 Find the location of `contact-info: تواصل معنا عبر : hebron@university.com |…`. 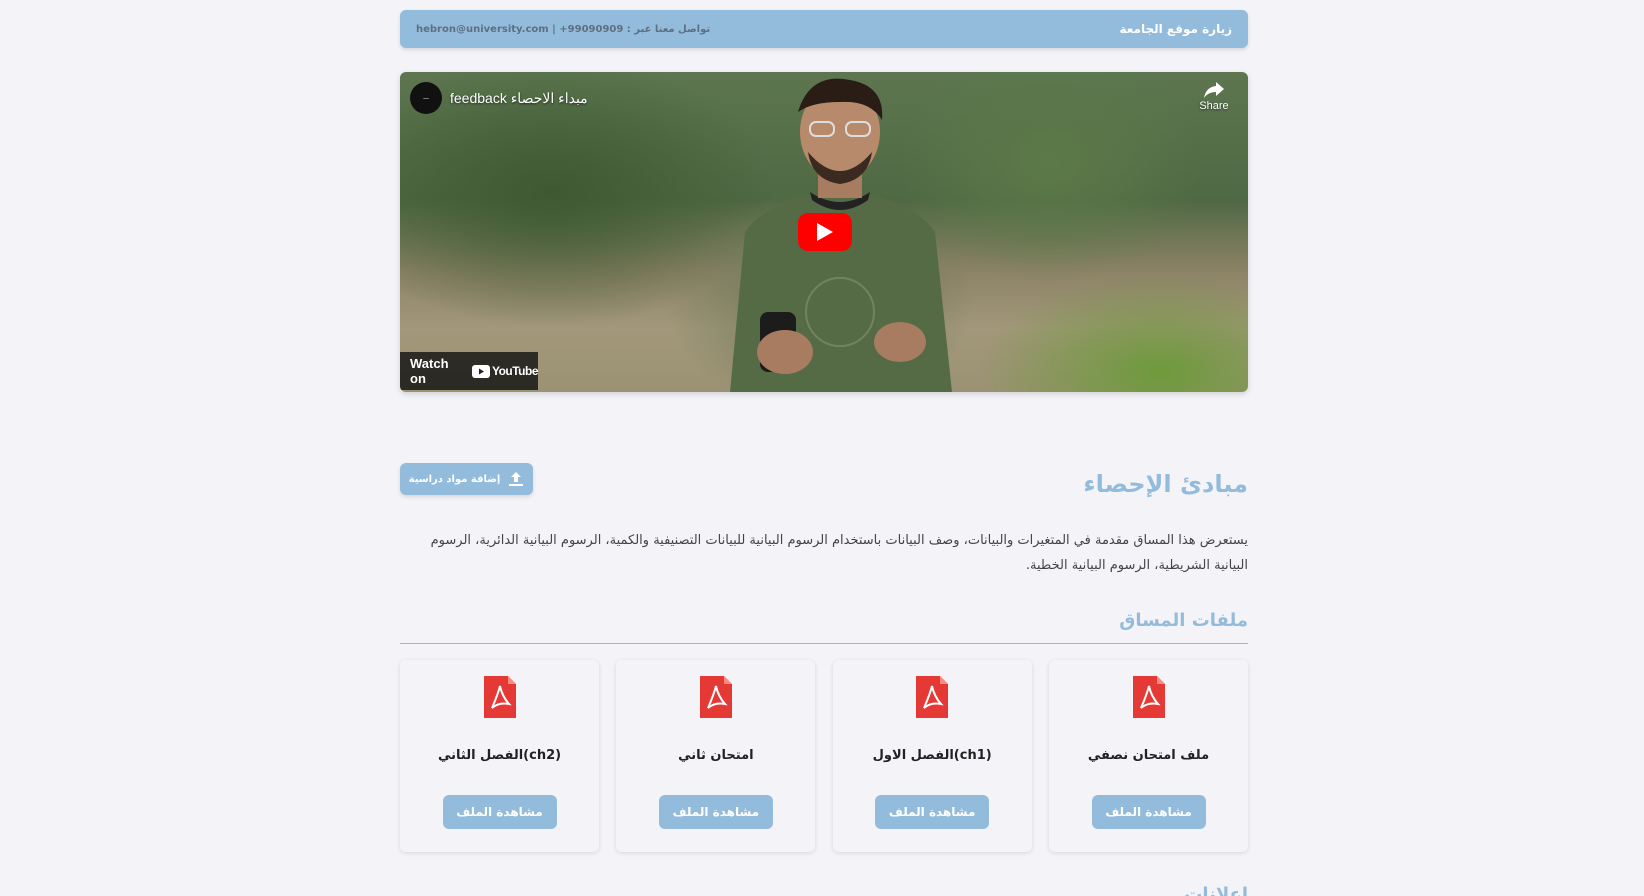

contact-info: تواصل معنا عبر : hebron@university.com |… is located at coordinates (563, 29).